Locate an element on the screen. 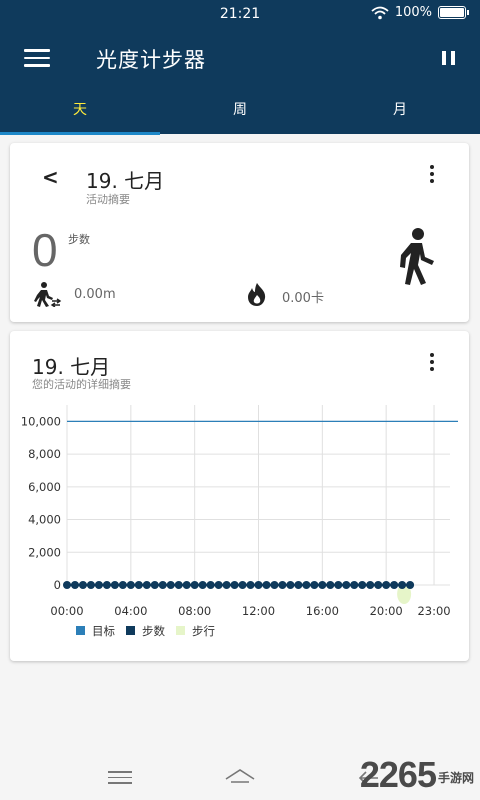  period-tabs: 天 周 月 is located at coordinates (240, 111).